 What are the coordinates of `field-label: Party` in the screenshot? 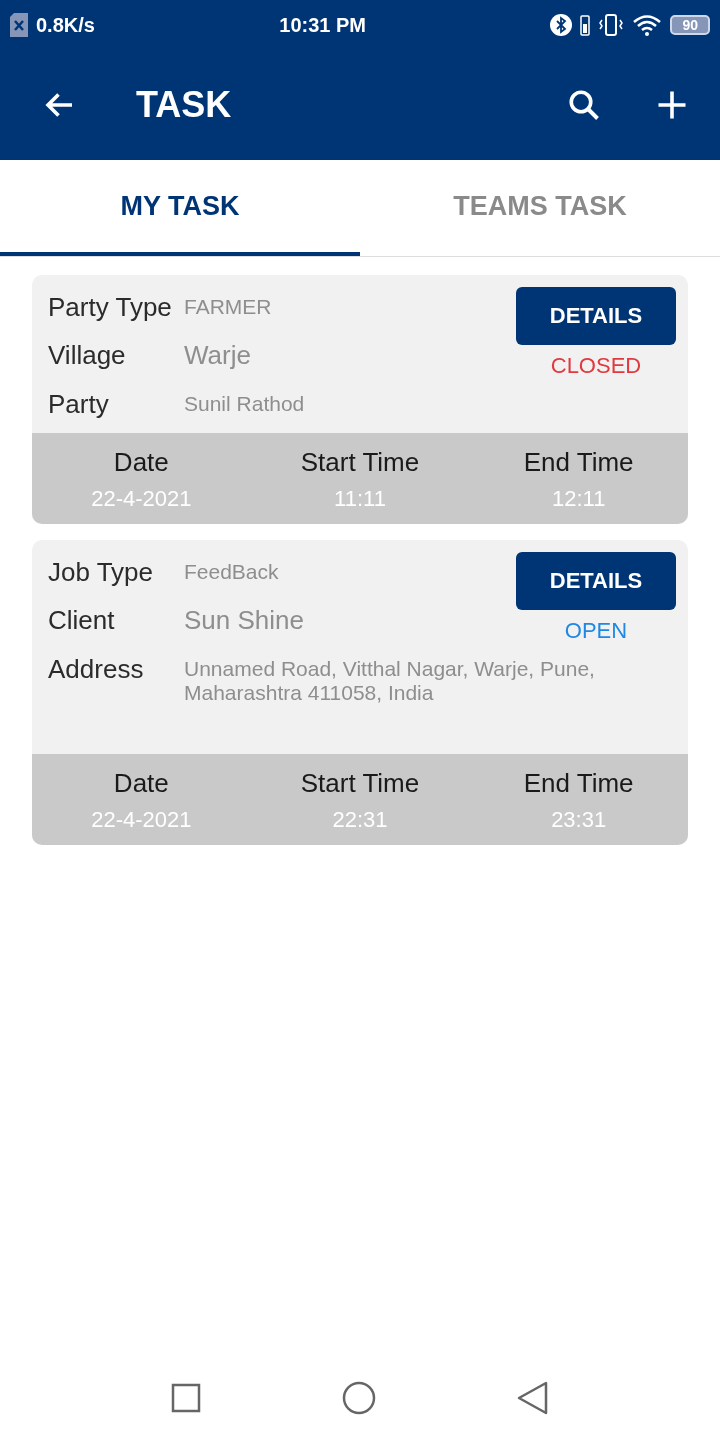 It's located at (79, 404).